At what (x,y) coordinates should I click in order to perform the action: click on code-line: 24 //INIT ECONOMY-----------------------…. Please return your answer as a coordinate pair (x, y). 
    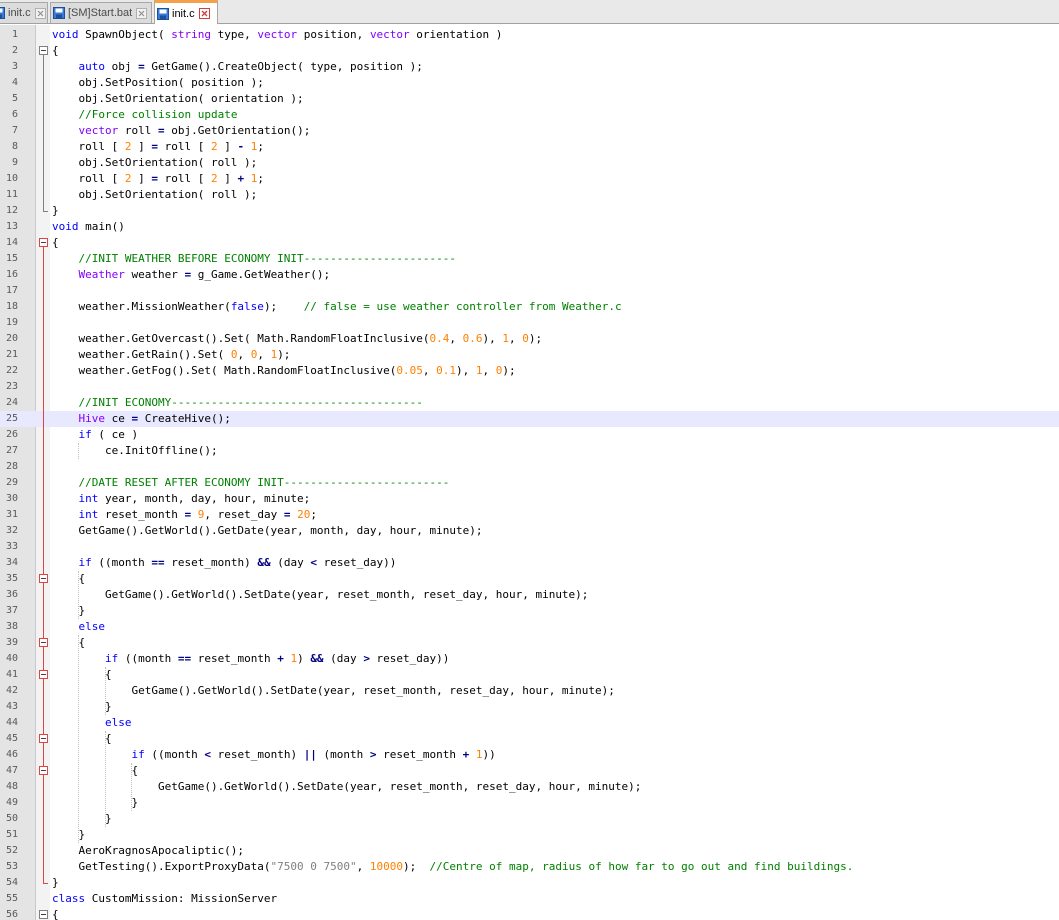
    Looking at the image, I should click on (529, 403).